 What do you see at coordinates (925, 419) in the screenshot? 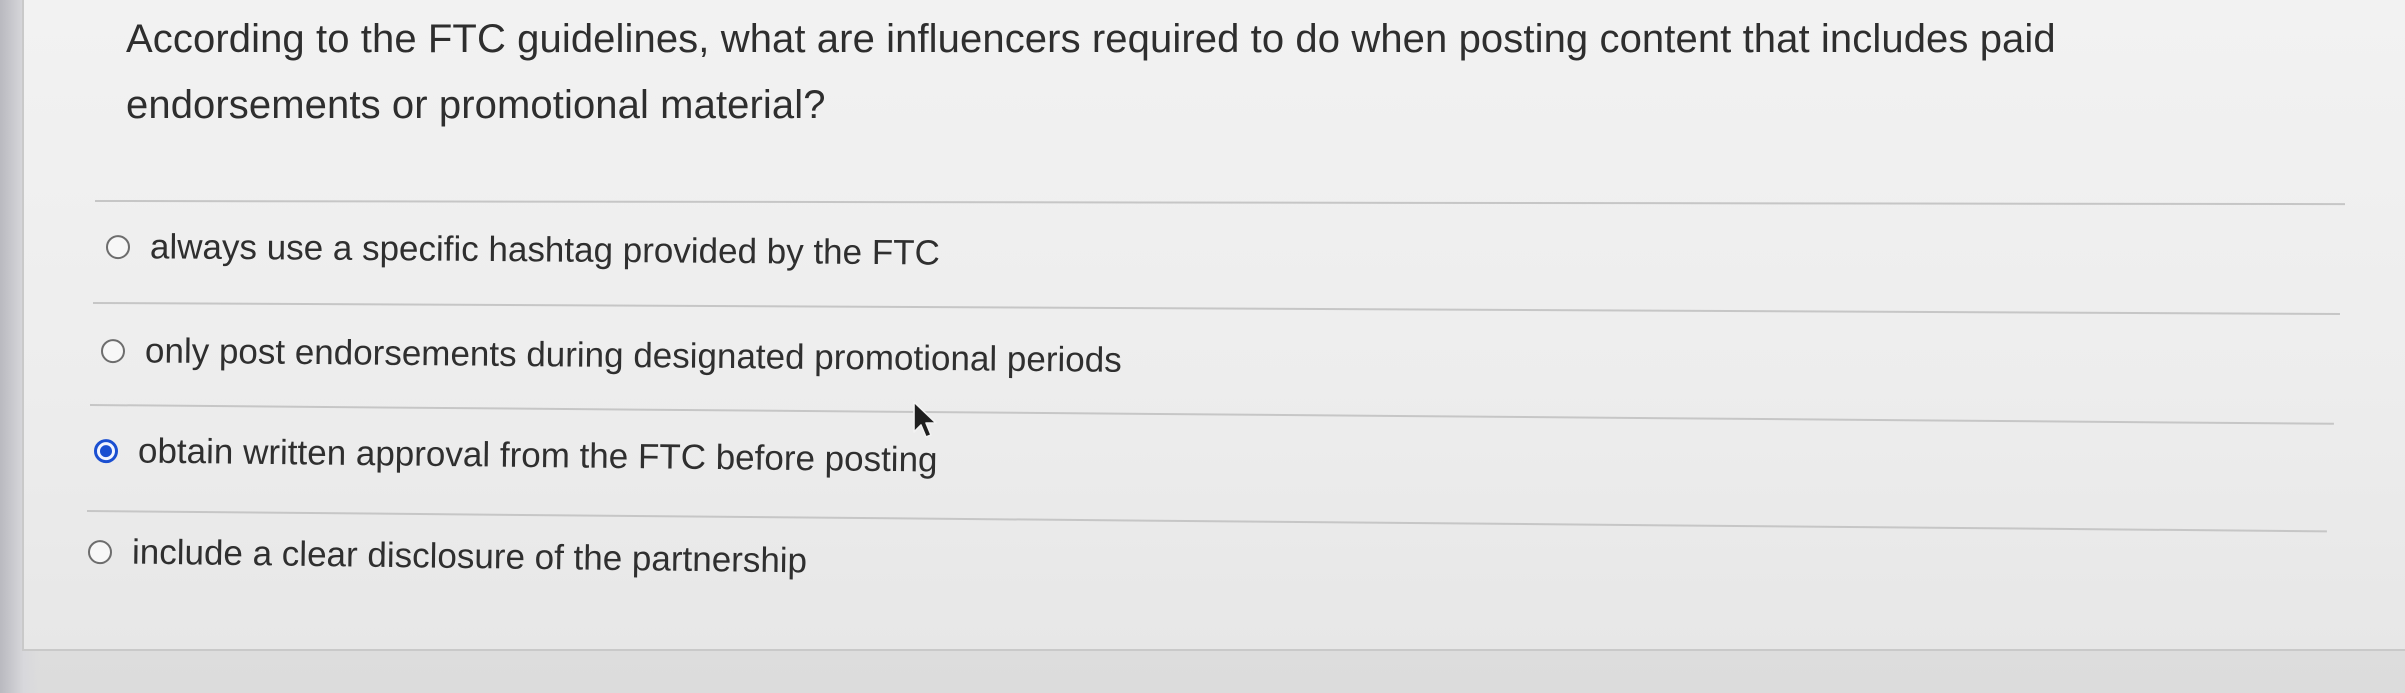
I see `mouse-cursor-icon` at bounding box center [925, 419].